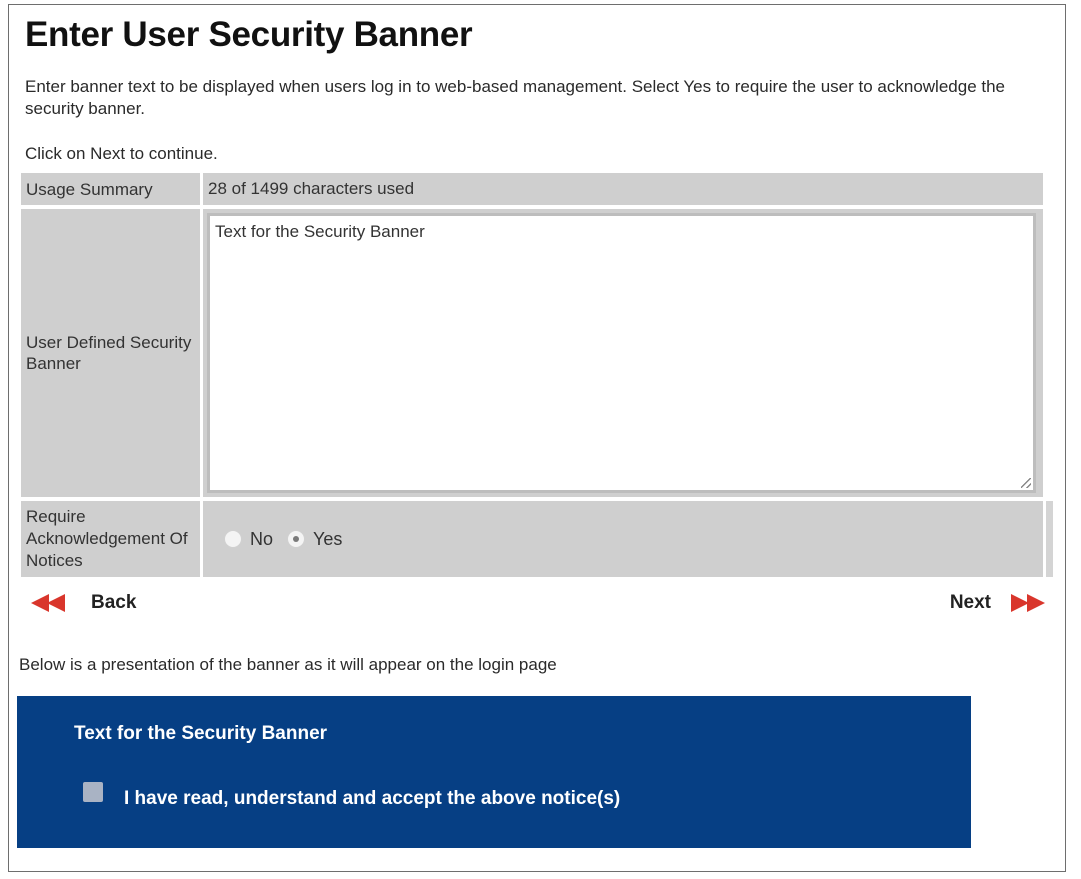 The image size is (1081, 879). Describe the element at coordinates (201, 733) in the screenshot. I see `preview-banner-text: Text for the Security Banner` at that location.